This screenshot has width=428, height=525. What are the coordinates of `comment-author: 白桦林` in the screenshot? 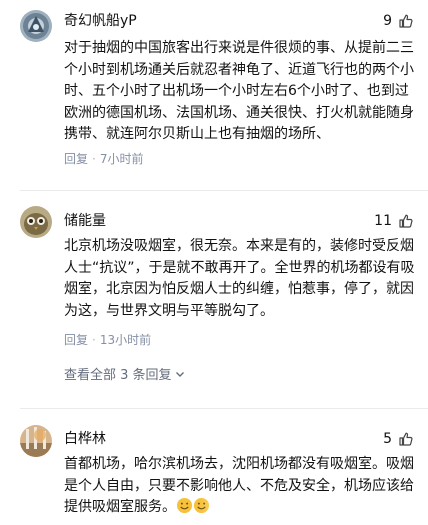 It's located at (85, 439).